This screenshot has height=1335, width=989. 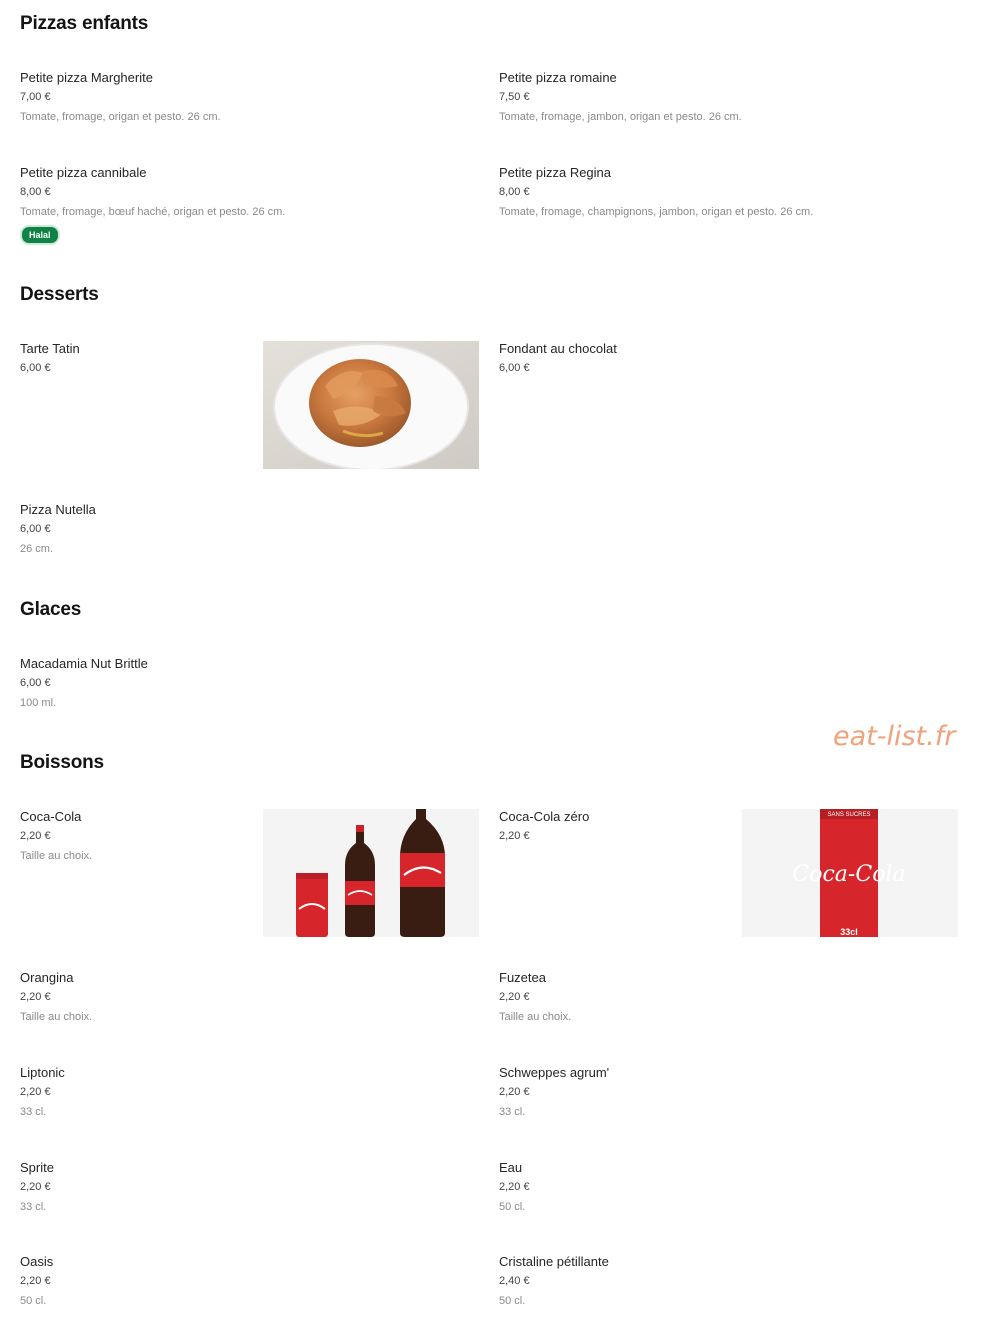 What do you see at coordinates (848, 815) in the screenshot?
I see `can-top-label: SANS SUCRES` at bounding box center [848, 815].